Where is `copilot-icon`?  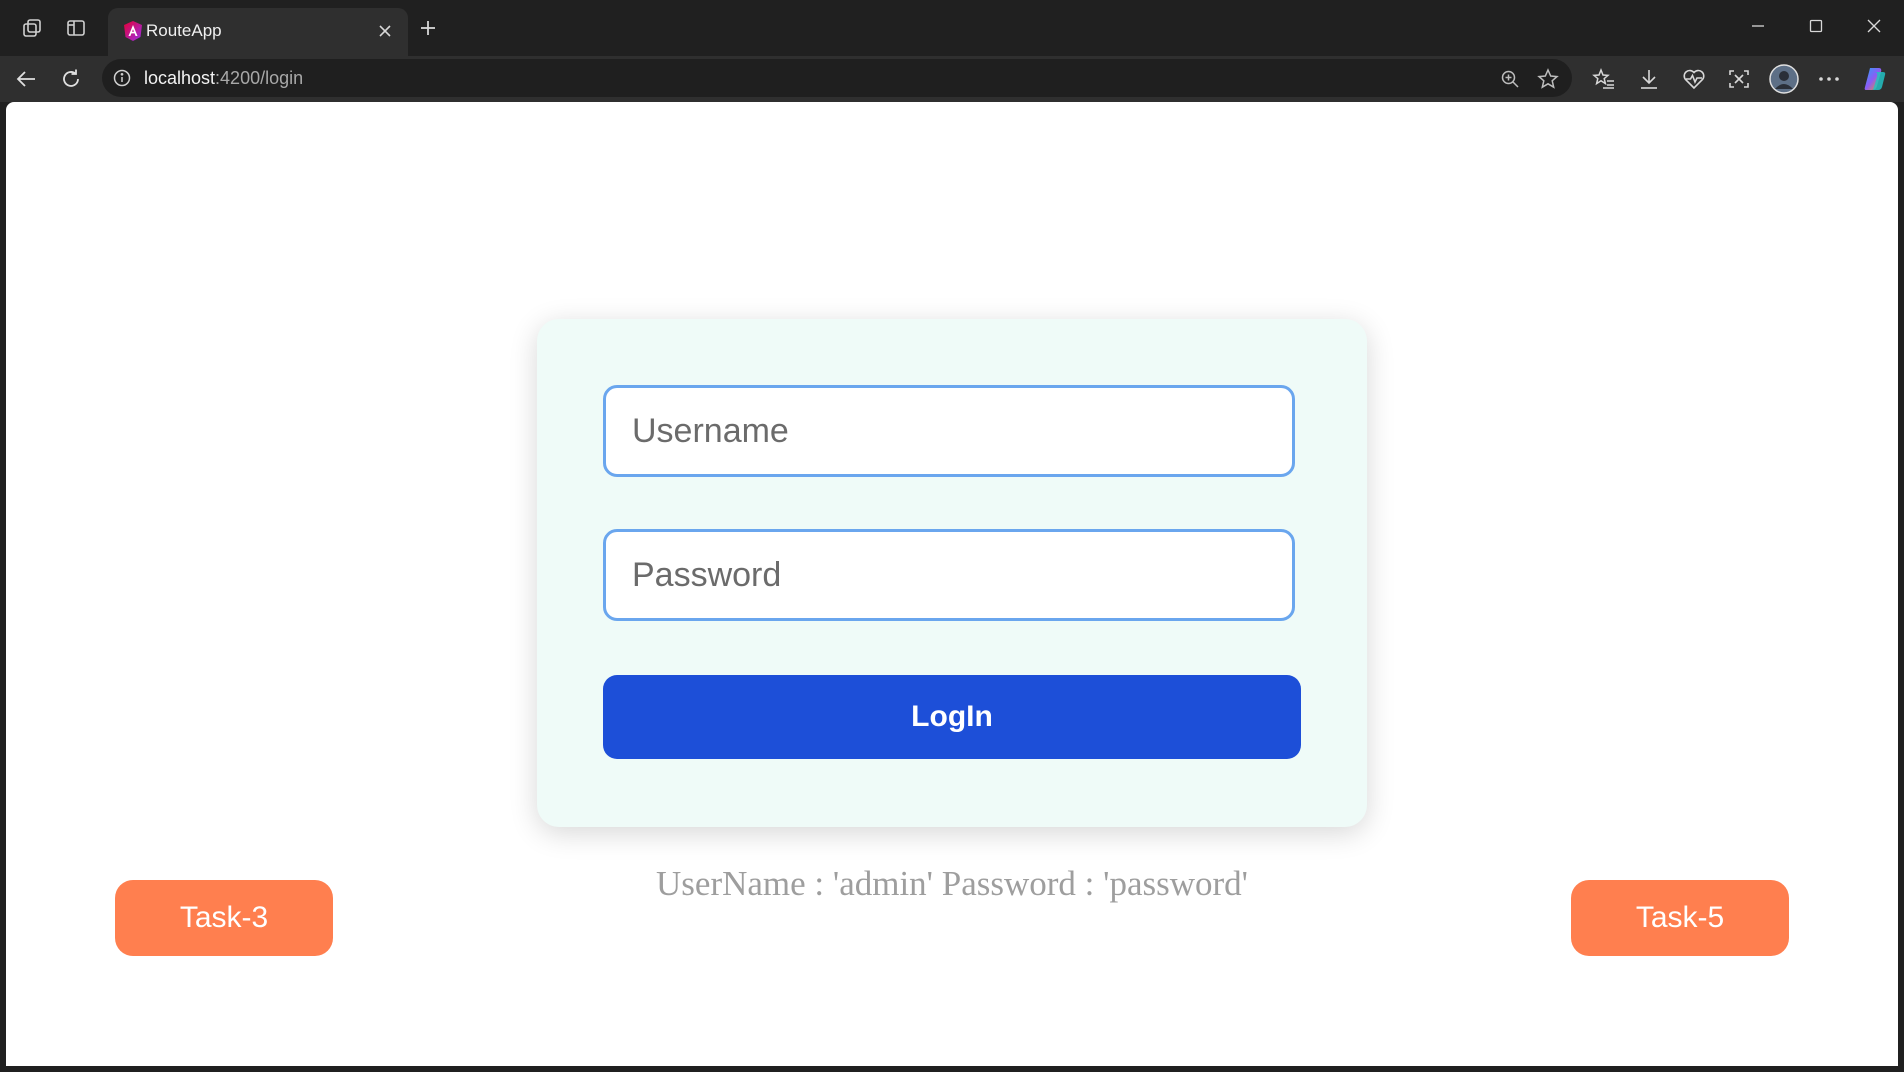
copilot-icon is located at coordinates (1875, 79).